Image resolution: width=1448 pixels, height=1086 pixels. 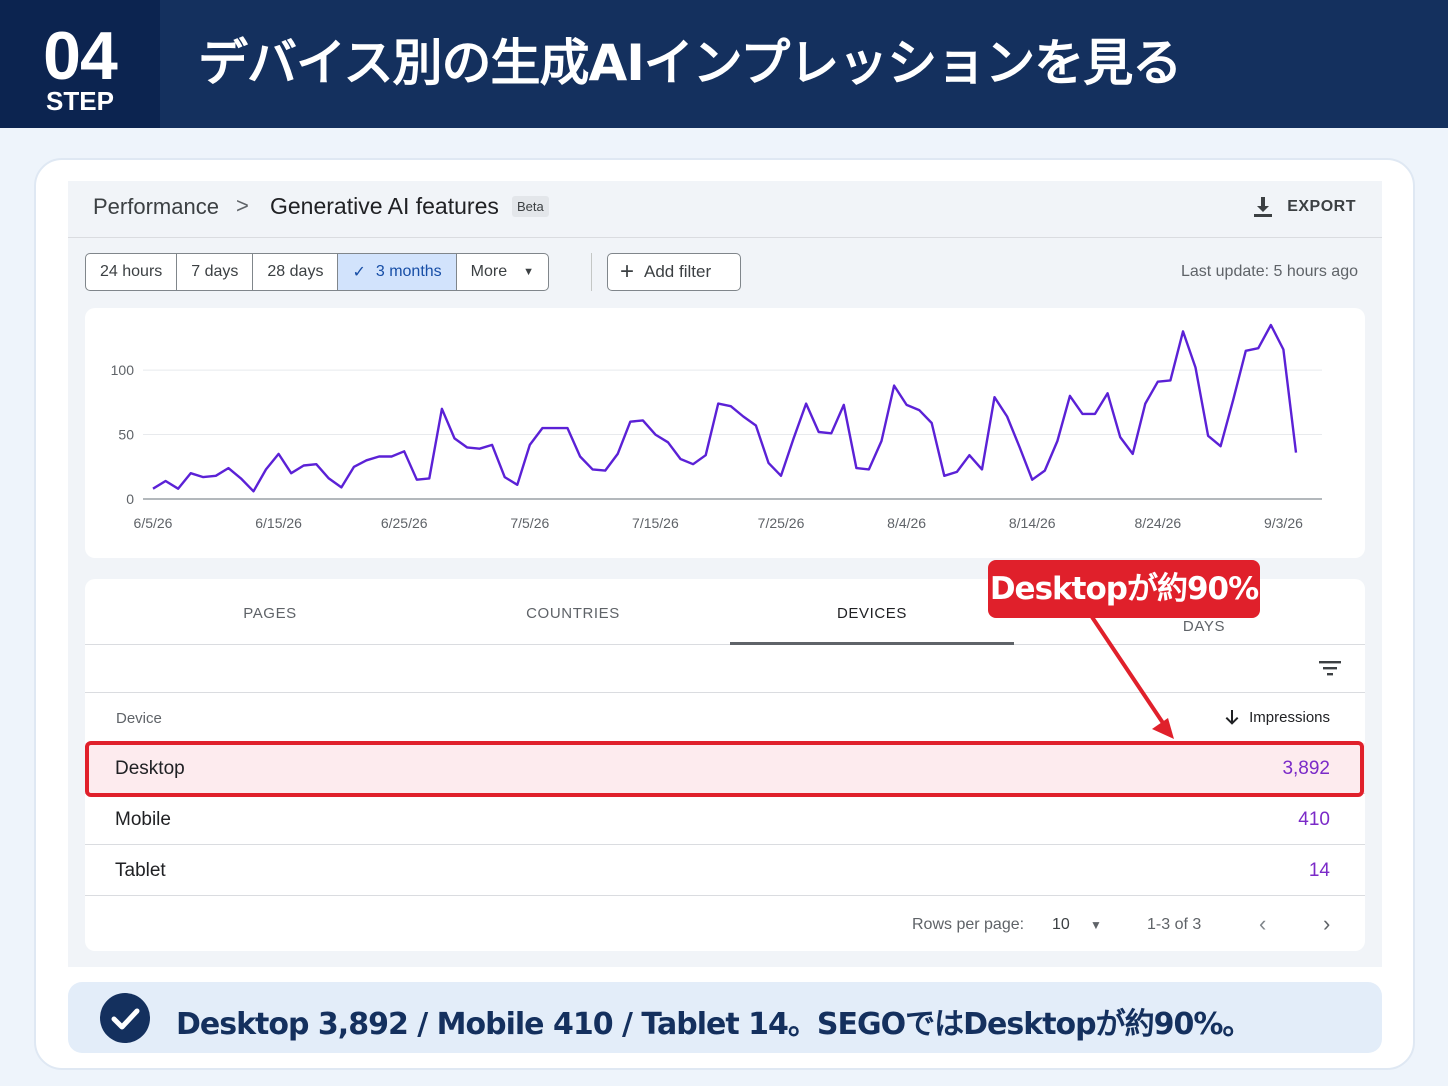 I want to click on x-tick-label: 7/15/26, so click(x=655, y=523).